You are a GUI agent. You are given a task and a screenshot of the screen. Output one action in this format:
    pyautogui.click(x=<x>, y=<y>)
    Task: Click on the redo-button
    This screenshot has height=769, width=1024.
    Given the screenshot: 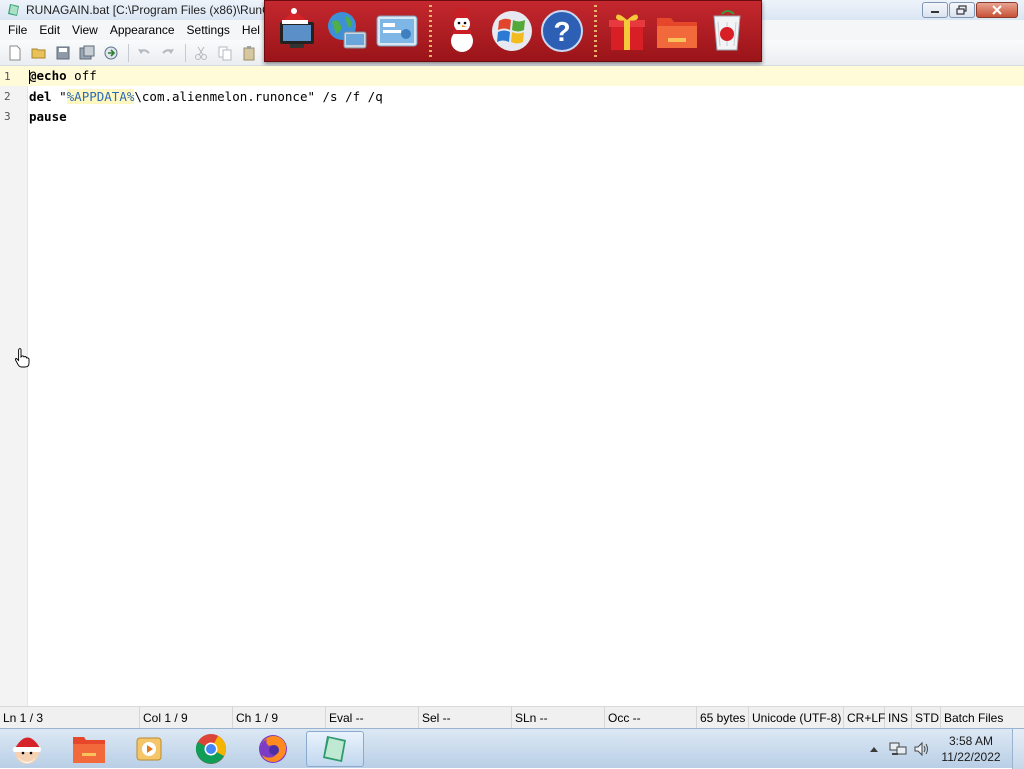 What is the action you would take?
    pyautogui.click(x=168, y=53)
    